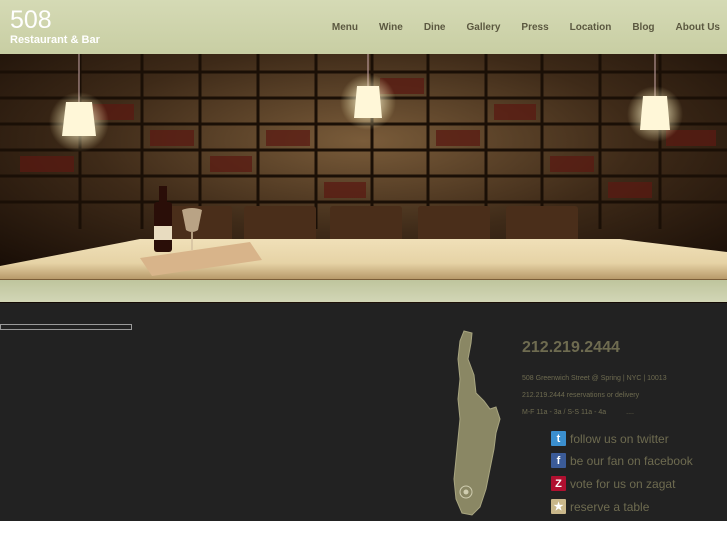 The height and width of the screenshot is (545, 727). What do you see at coordinates (631, 460) in the screenshot?
I see `facebook-label: be our fan on facebook` at bounding box center [631, 460].